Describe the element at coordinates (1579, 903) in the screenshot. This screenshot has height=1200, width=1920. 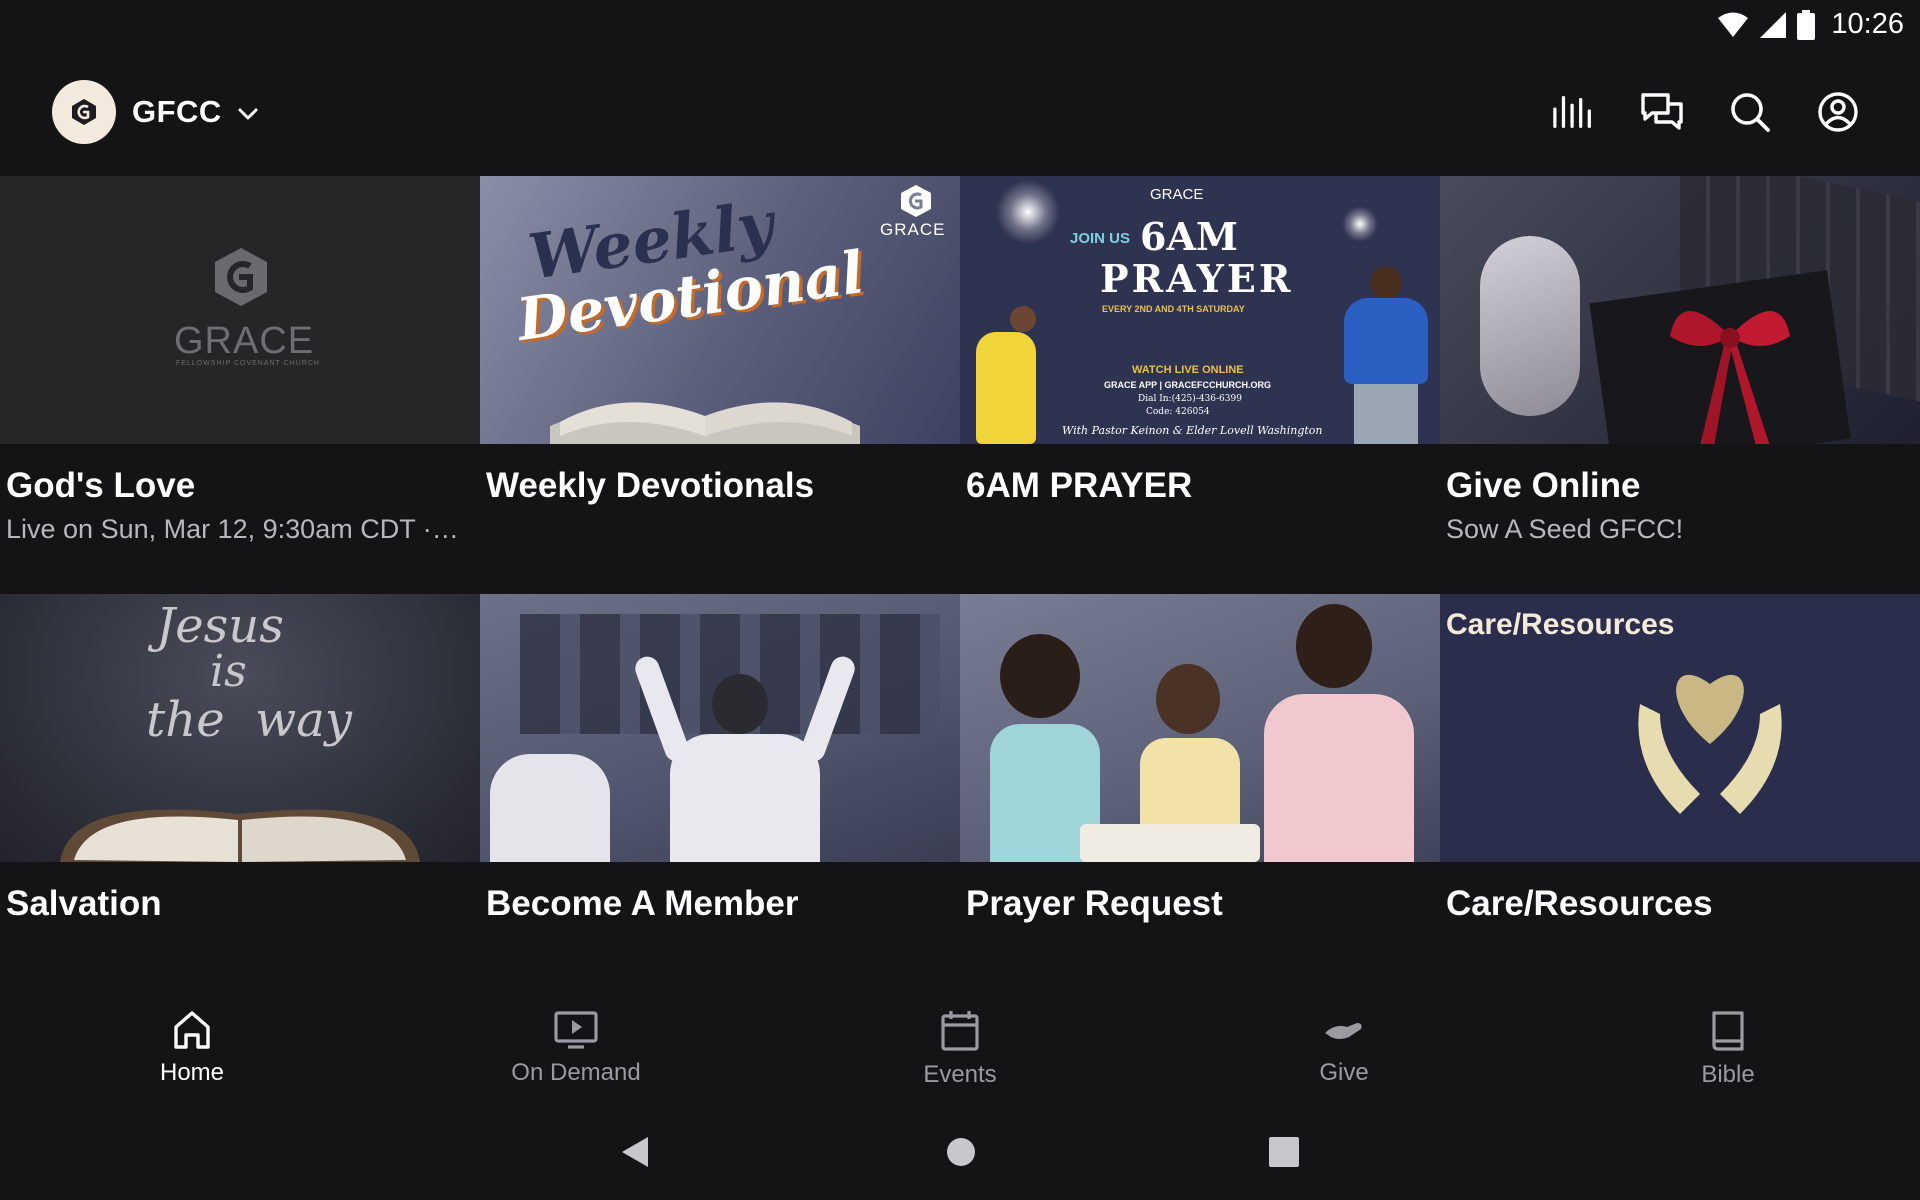
I see `card-title: Care/Resources` at that location.